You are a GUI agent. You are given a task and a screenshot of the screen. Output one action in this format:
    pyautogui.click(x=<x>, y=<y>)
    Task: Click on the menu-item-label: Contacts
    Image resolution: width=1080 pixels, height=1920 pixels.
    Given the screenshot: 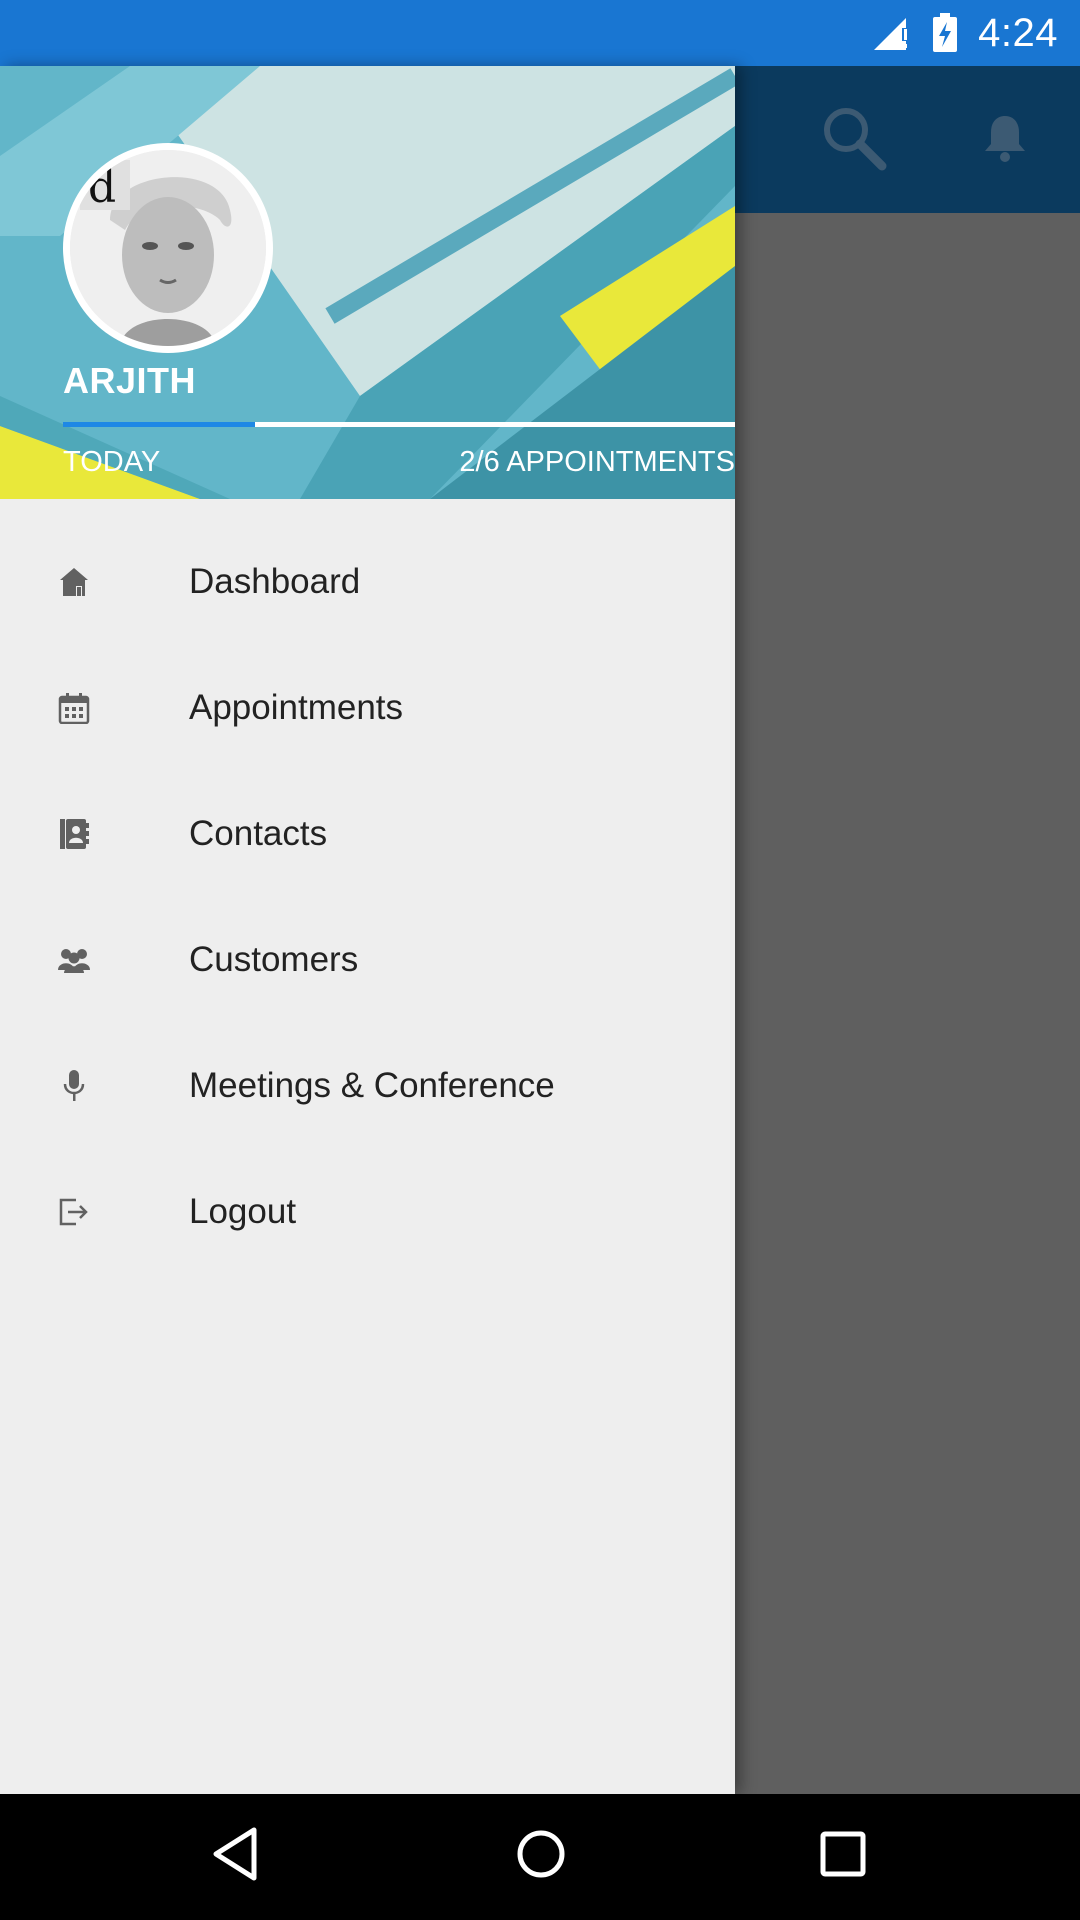 What is the action you would take?
    pyautogui.click(x=258, y=833)
    